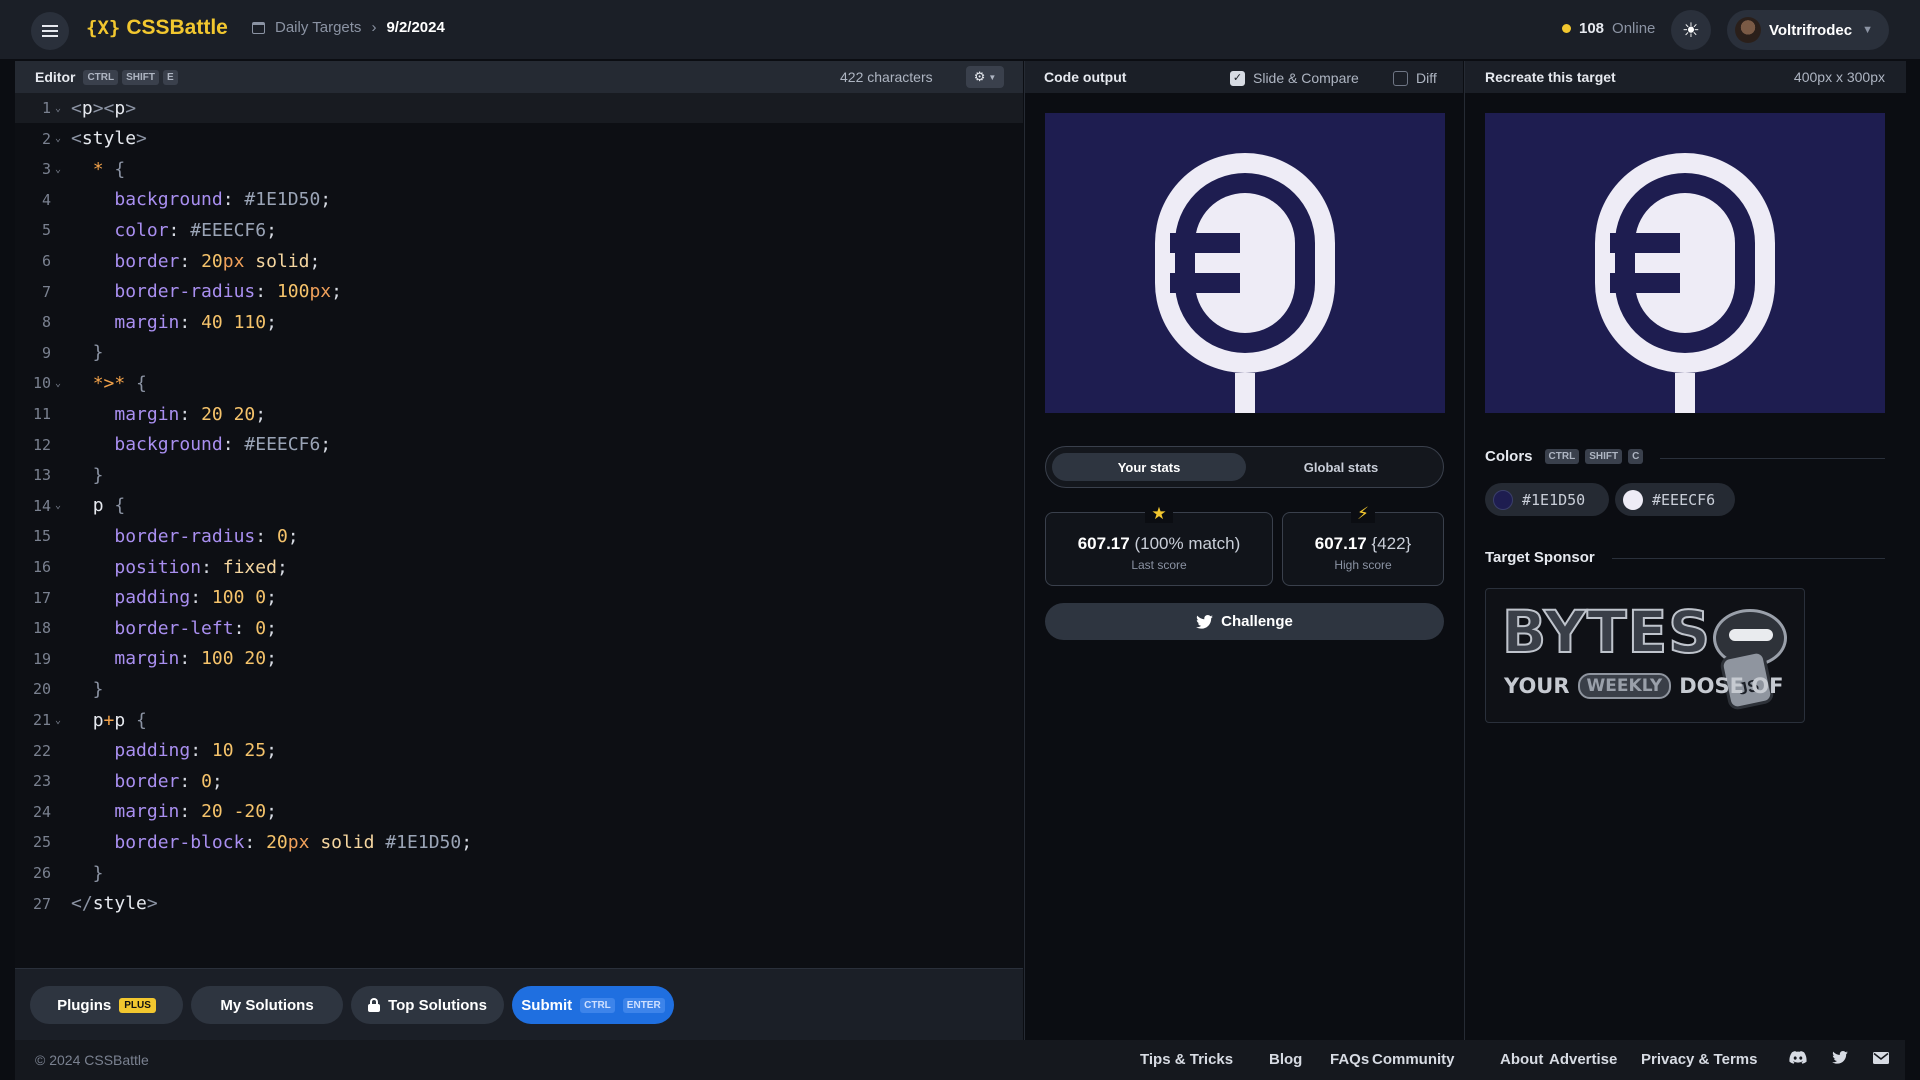 The image size is (1920, 1080). I want to click on diff-toggle: Diff, so click(1415, 78).